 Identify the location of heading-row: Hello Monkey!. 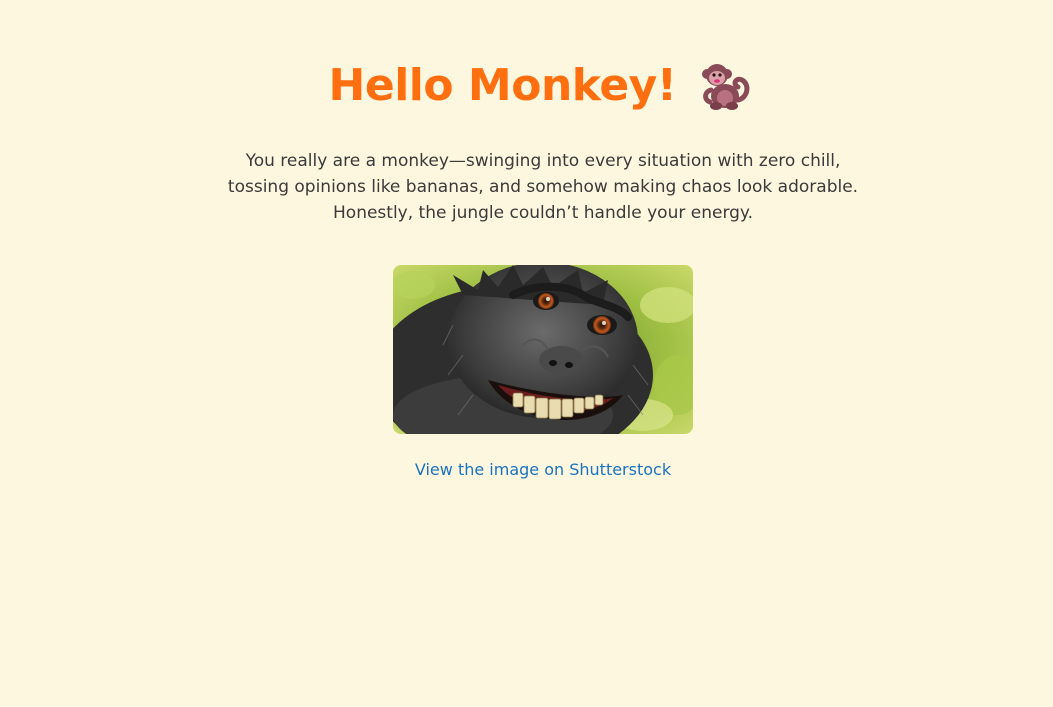
(526, 86).